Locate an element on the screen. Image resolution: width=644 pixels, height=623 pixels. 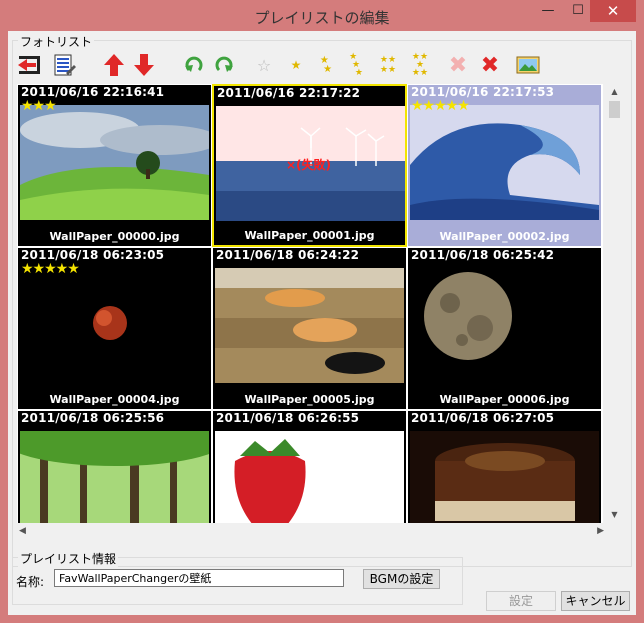
scroll-up-arrow: ▲ is located at coordinates (614, 92).